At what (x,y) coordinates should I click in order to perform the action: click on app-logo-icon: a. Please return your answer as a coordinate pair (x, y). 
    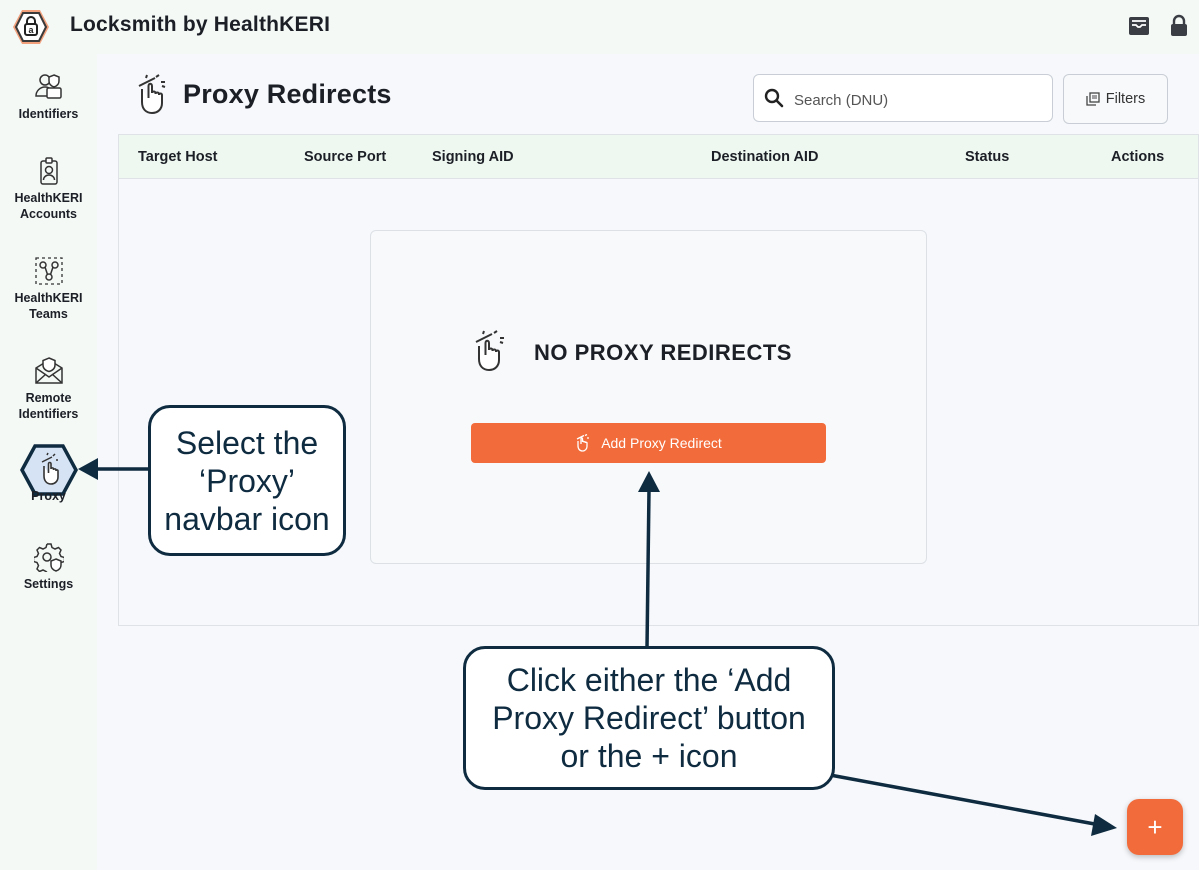
    Looking at the image, I should click on (31, 27).